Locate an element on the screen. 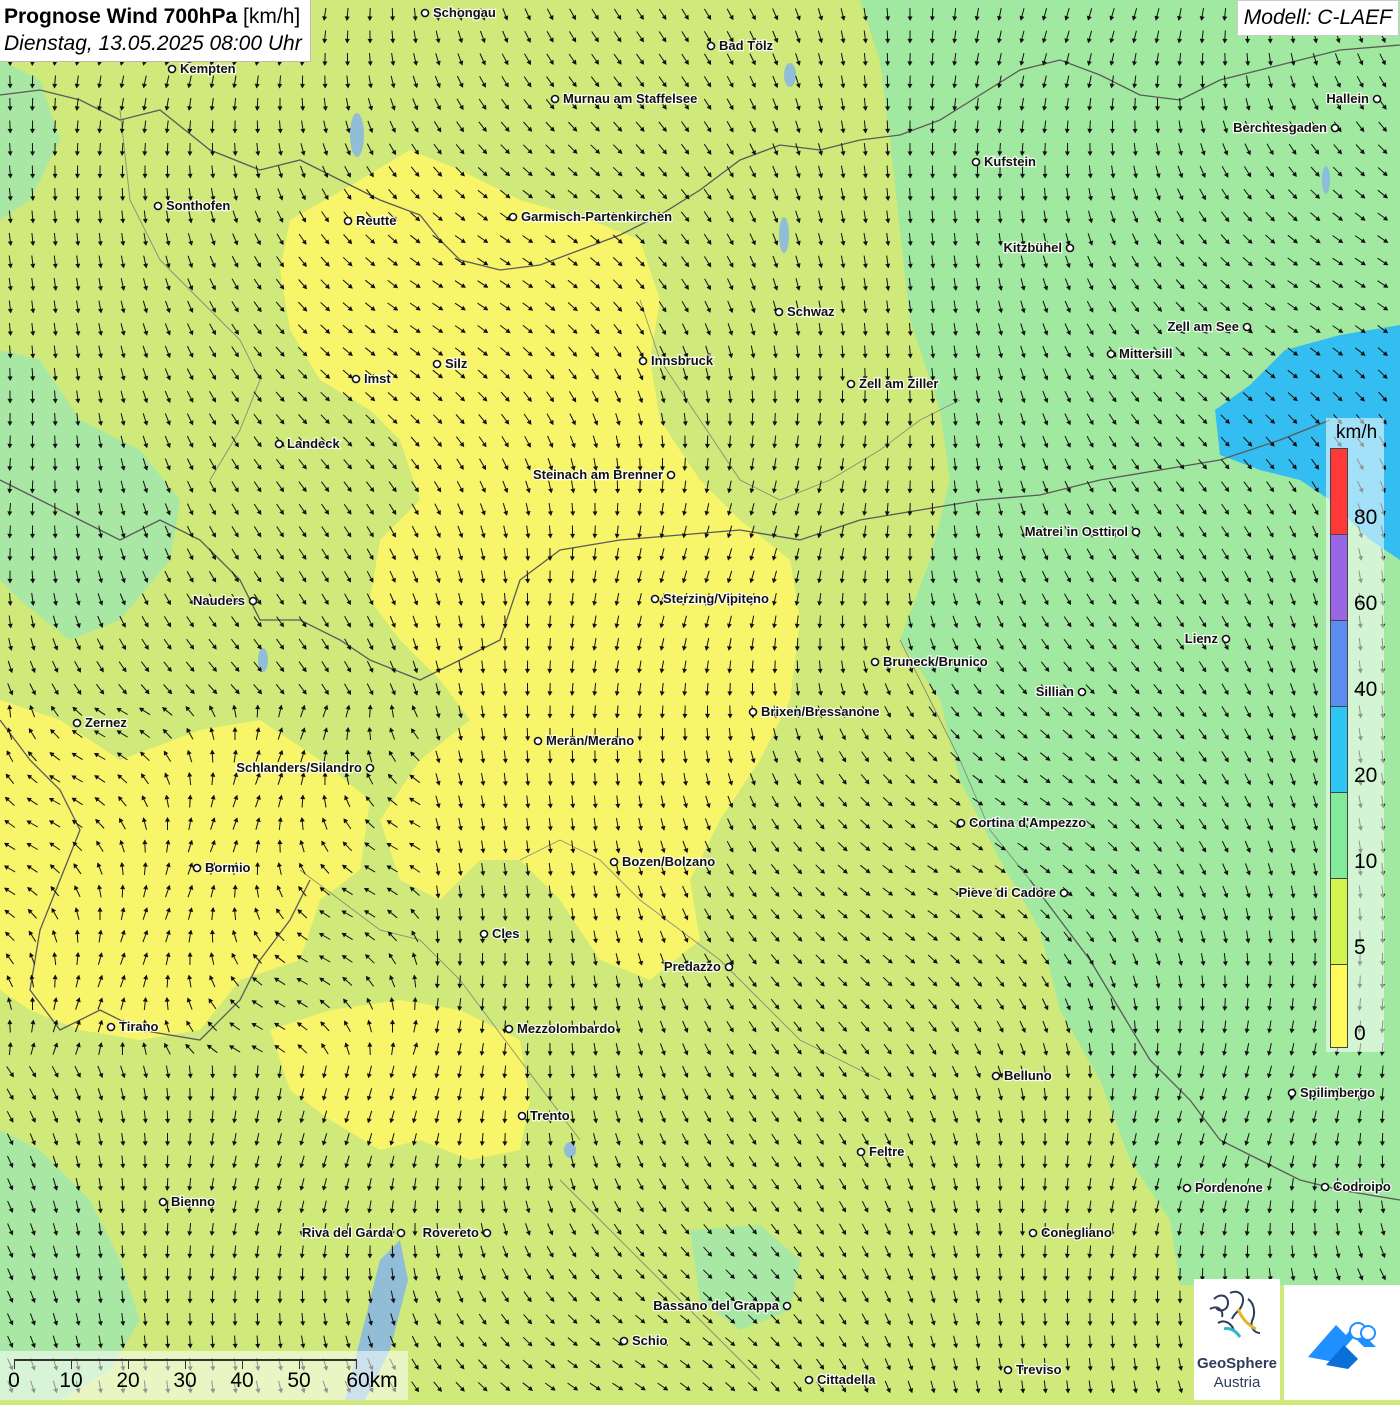 The width and height of the screenshot is (1400, 1405). city-marker: Zell am See is located at coordinates (1208, 326).